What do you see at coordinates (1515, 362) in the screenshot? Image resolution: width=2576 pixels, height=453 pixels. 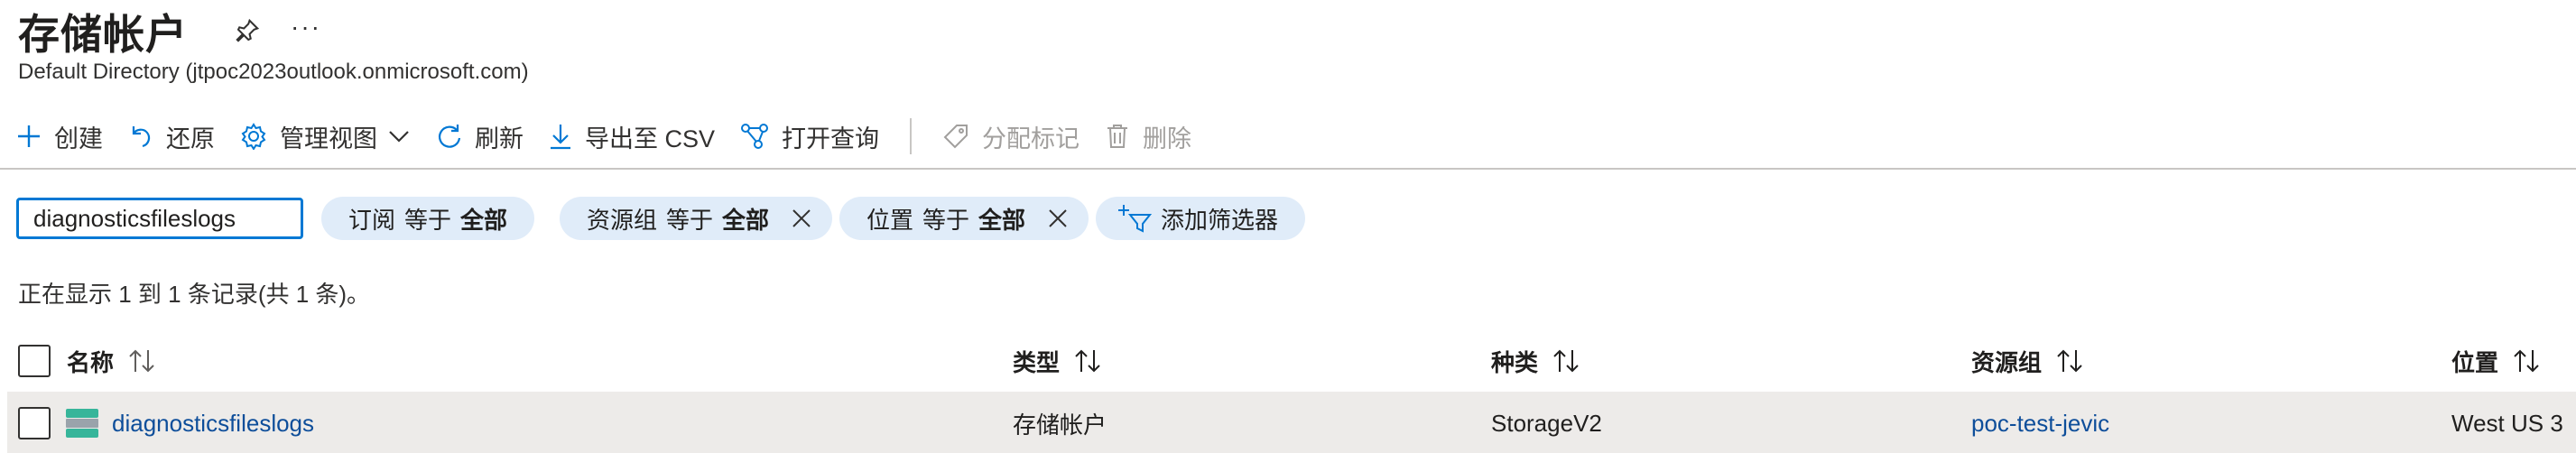 I see `column-header-kind-label: 种类` at bounding box center [1515, 362].